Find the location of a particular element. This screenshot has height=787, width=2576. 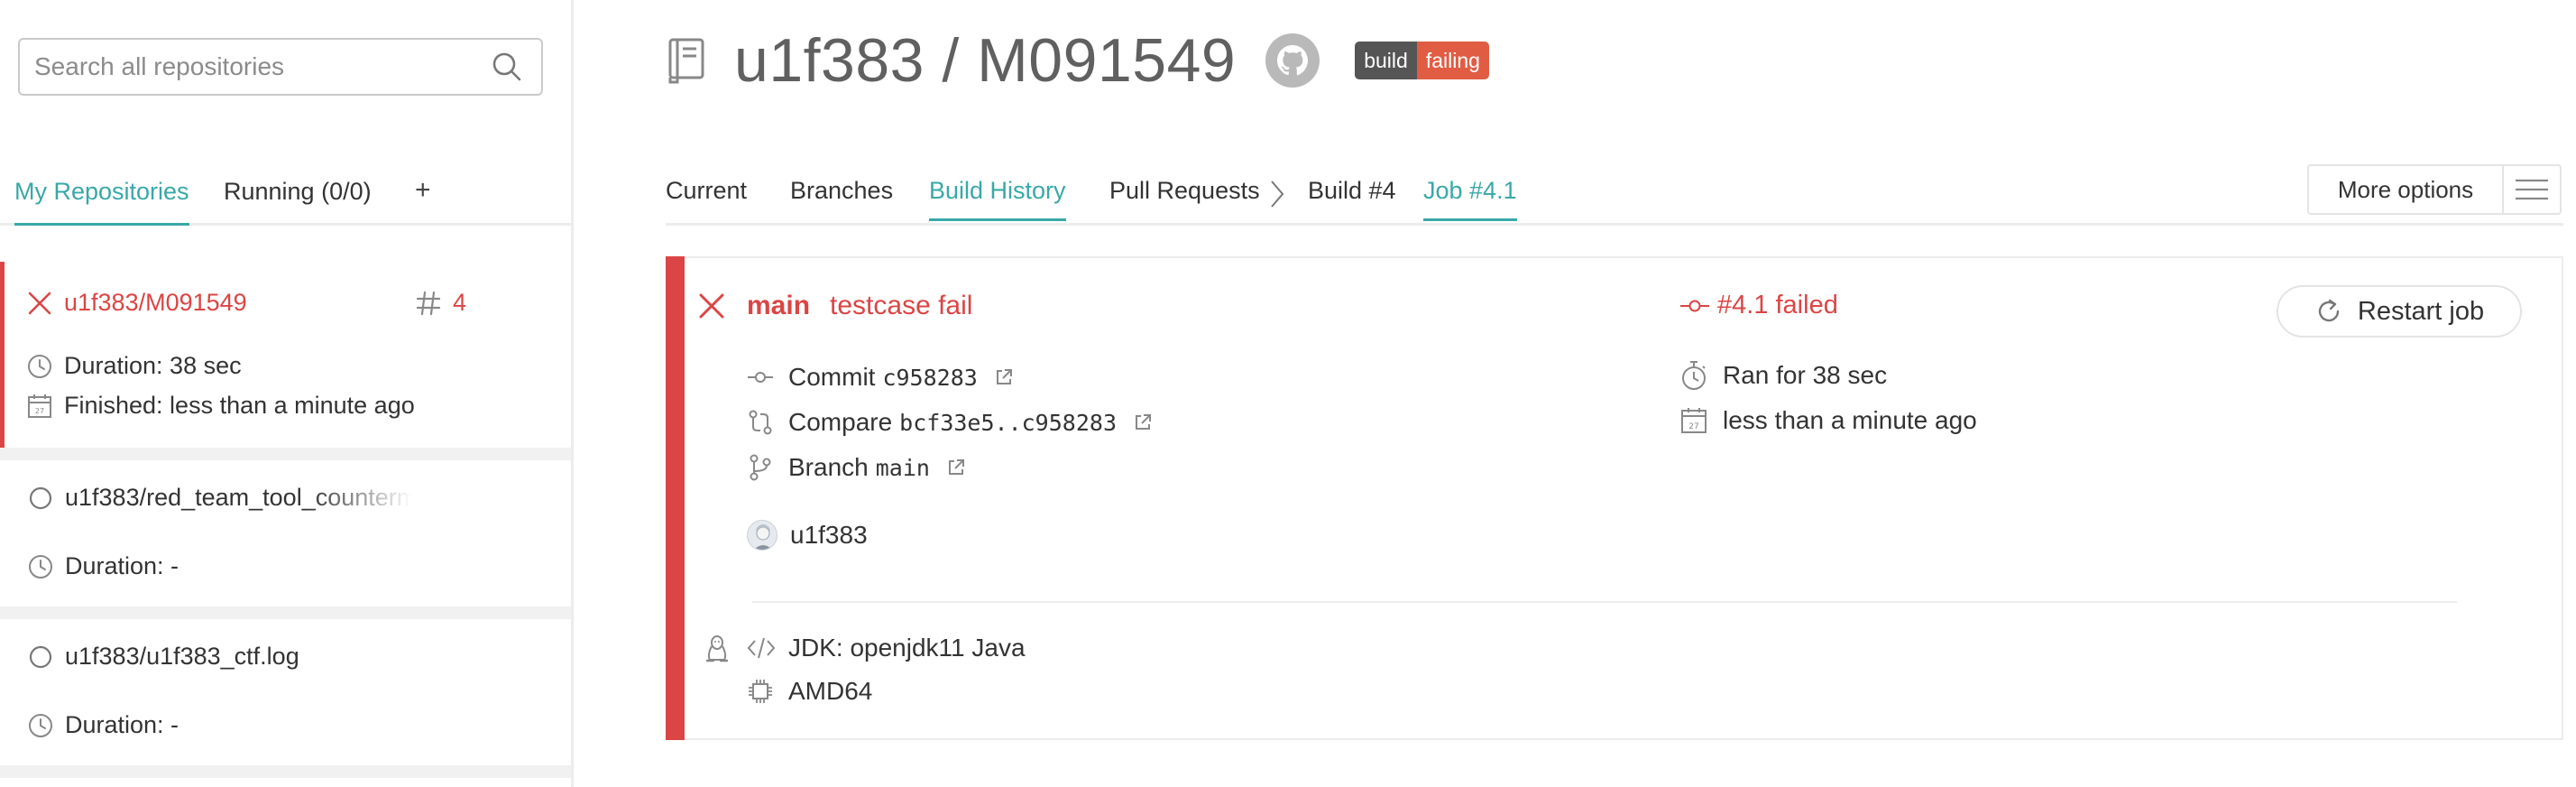

build-status-badge: build failing is located at coordinates (1422, 60).